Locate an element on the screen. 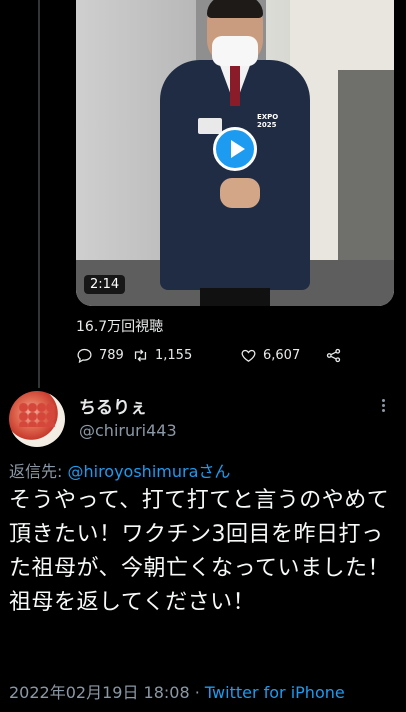  reply-prefix: 返信先: is located at coordinates (38, 471).